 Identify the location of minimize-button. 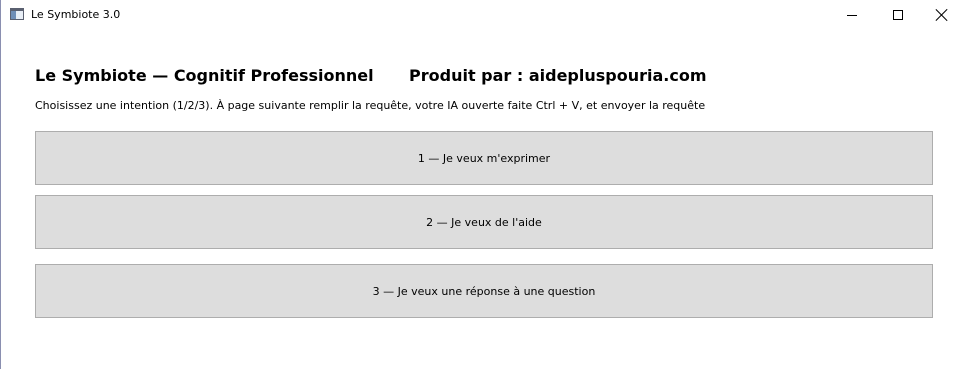
(852, 15).